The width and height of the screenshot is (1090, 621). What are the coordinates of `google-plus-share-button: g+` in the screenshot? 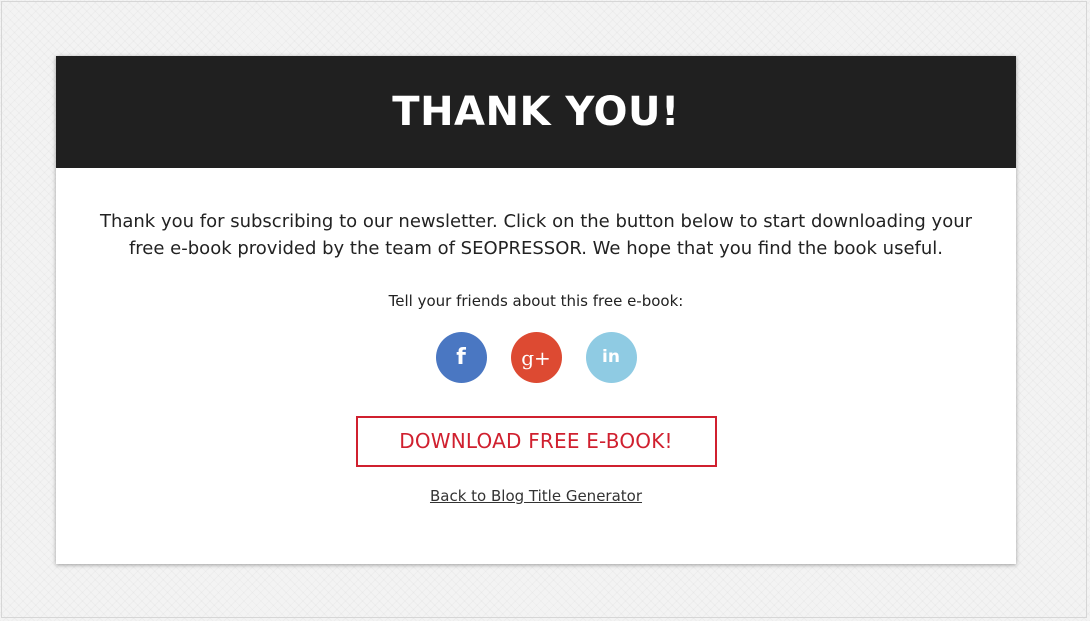 It's located at (536, 357).